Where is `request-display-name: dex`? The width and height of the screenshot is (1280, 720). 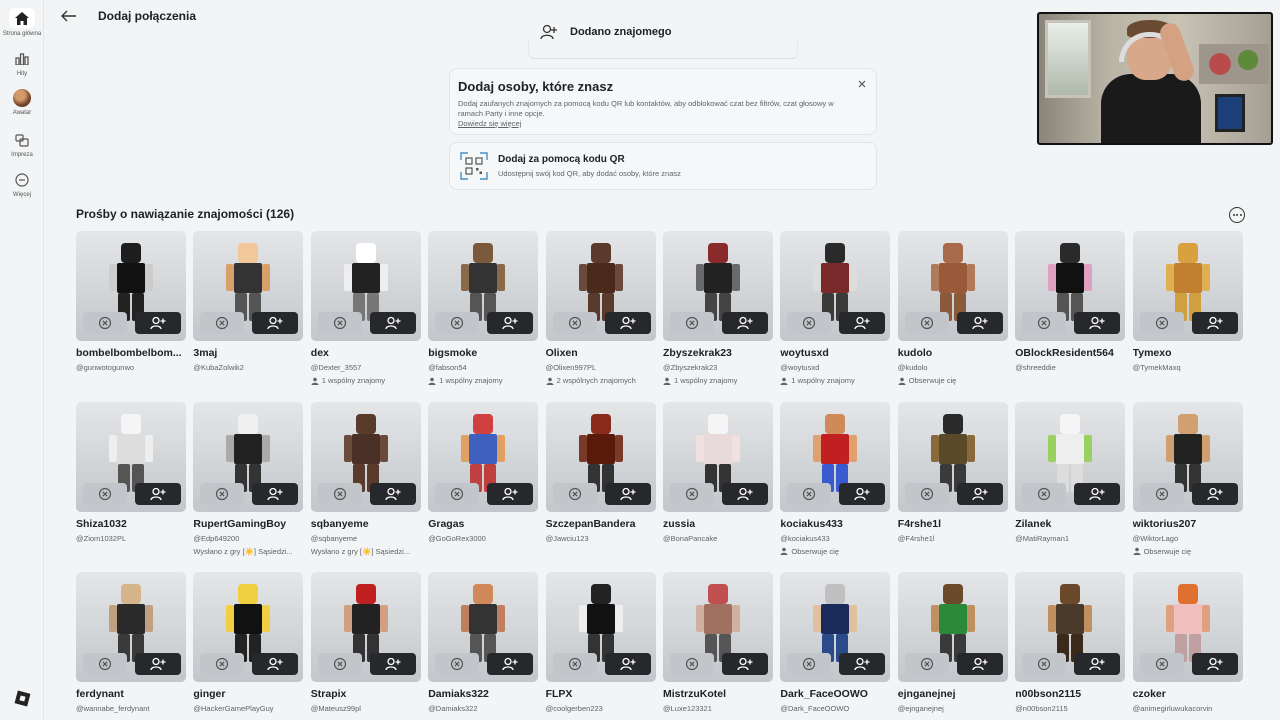
request-display-name: dex is located at coordinates (367, 353).